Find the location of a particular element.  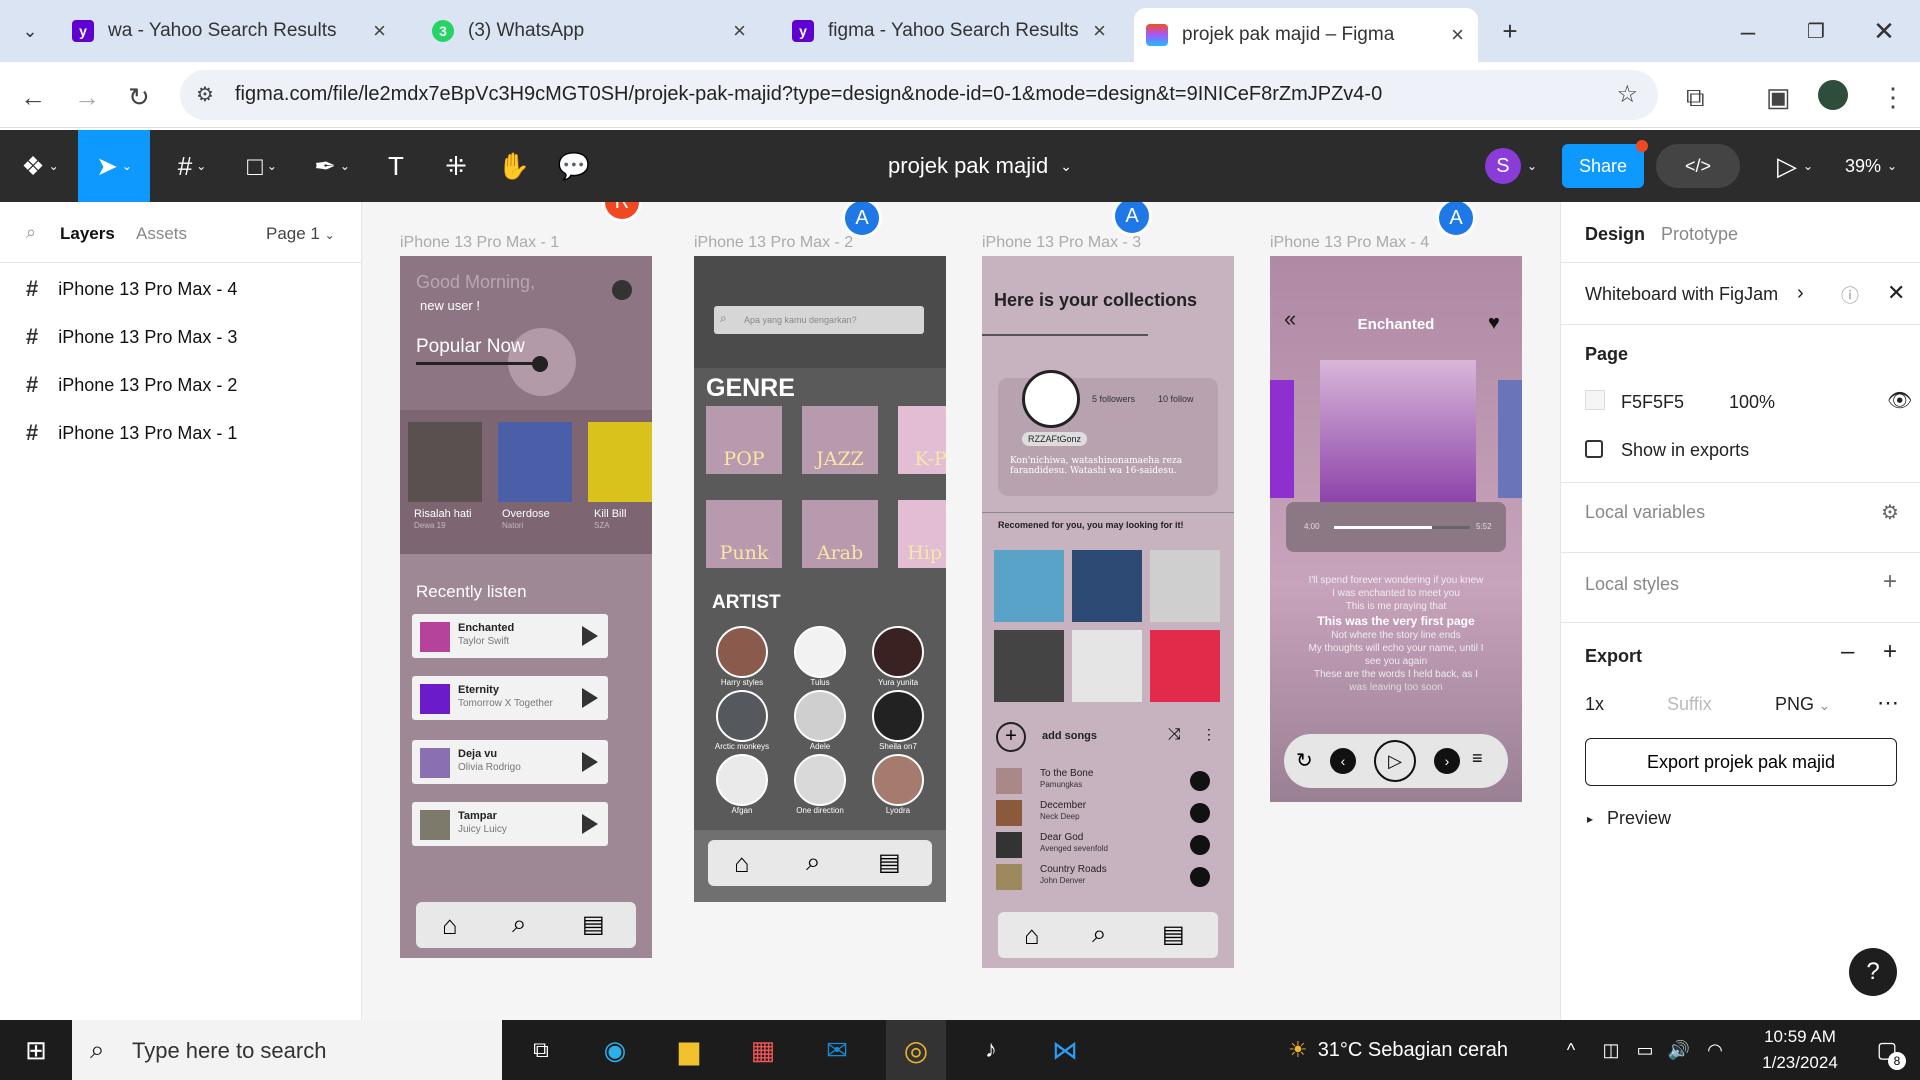

play-pause-icon: ▷ is located at coordinates (1395, 761).